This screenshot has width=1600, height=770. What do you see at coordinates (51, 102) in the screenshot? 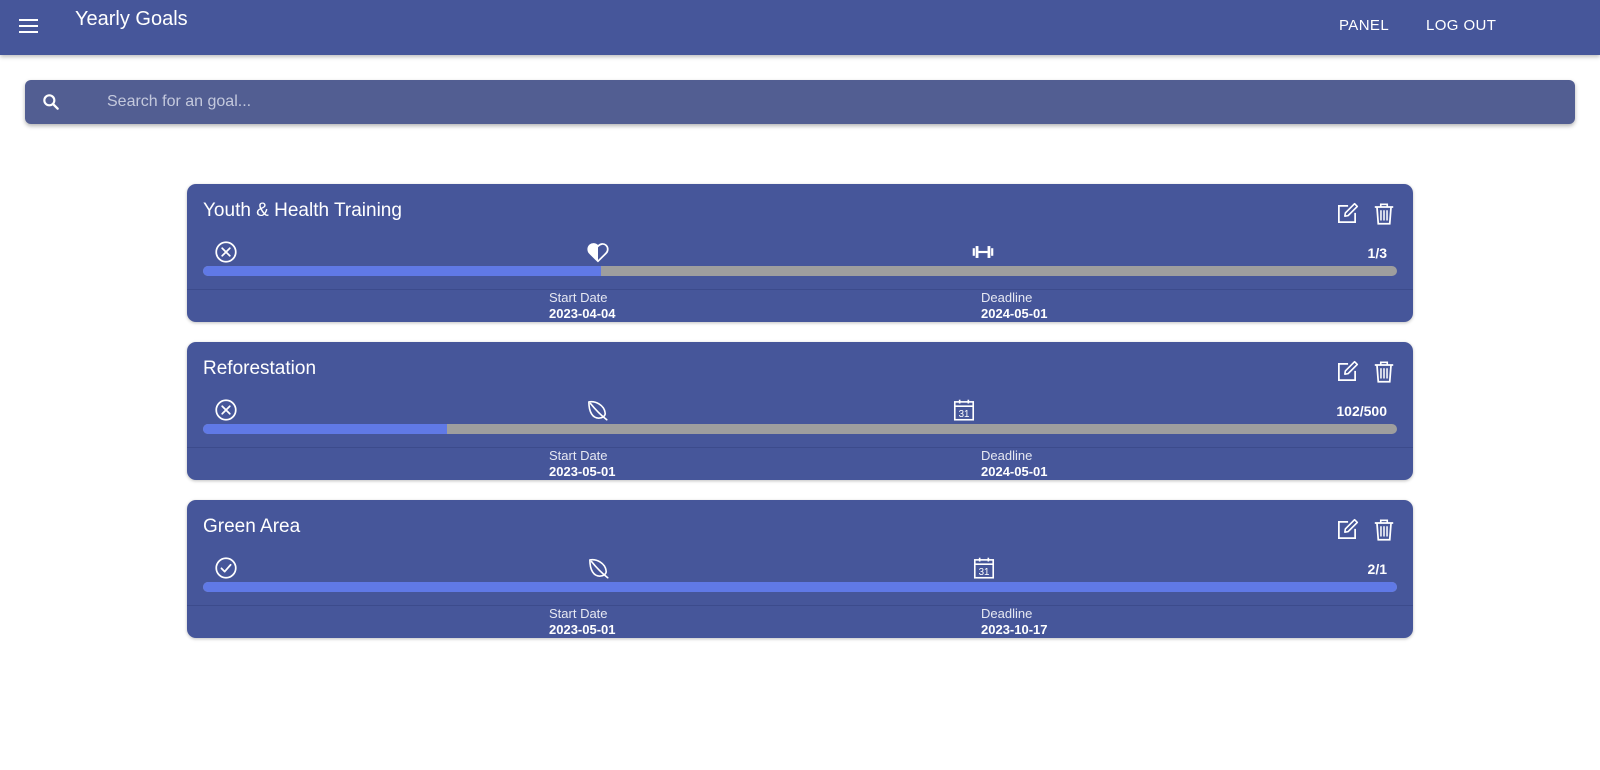
I see `search-icon` at bounding box center [51, 102].